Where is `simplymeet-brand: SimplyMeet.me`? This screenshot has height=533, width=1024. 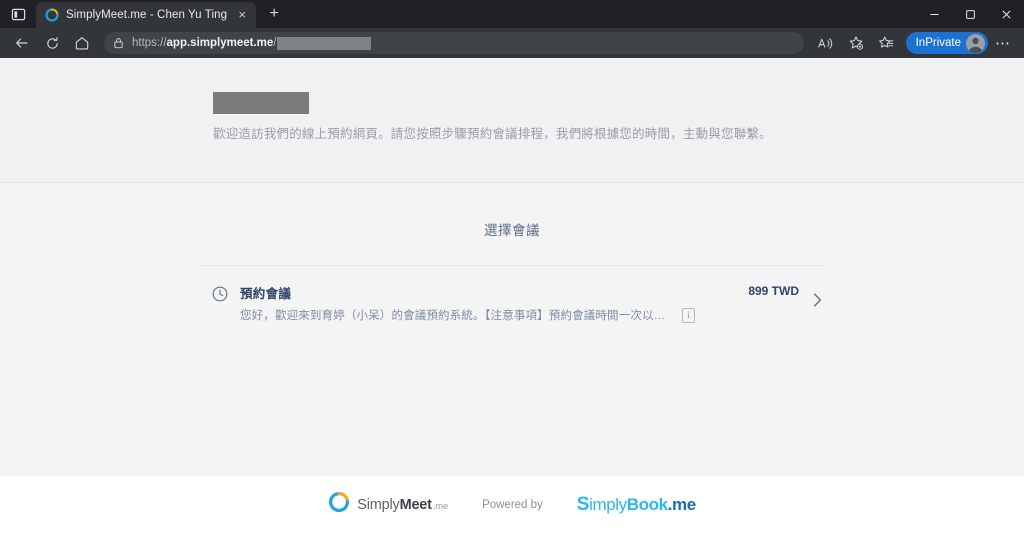 simplymeet-brand: SimplyMeet.me is located at coordinates (388, 504).